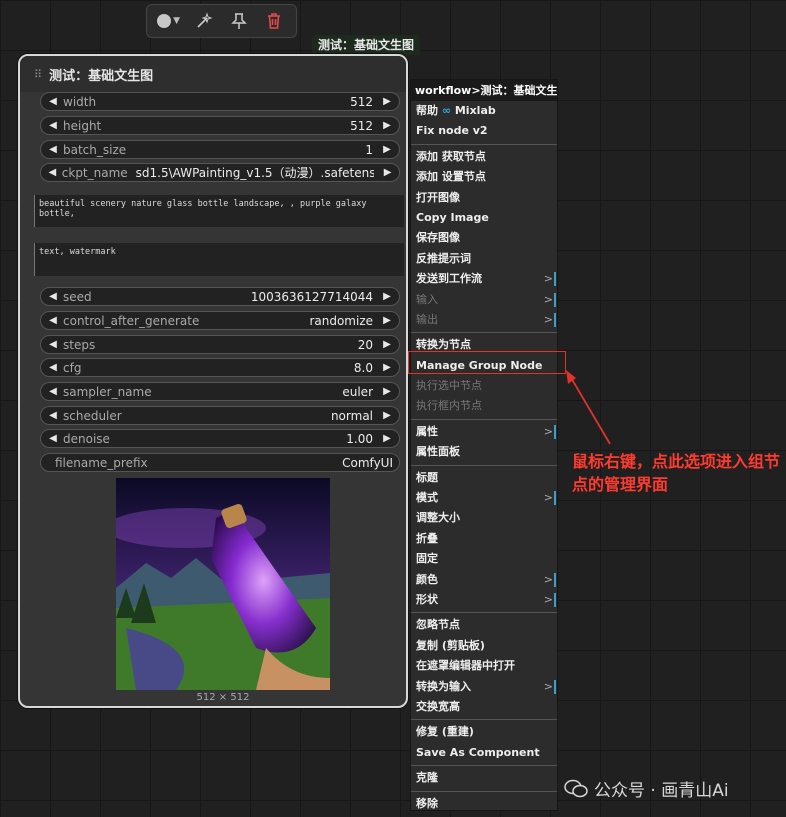 The image size is (786, 817). I want to click on widget-denoise: ◀ denoise 1.00 ▶, so click(220, 438).